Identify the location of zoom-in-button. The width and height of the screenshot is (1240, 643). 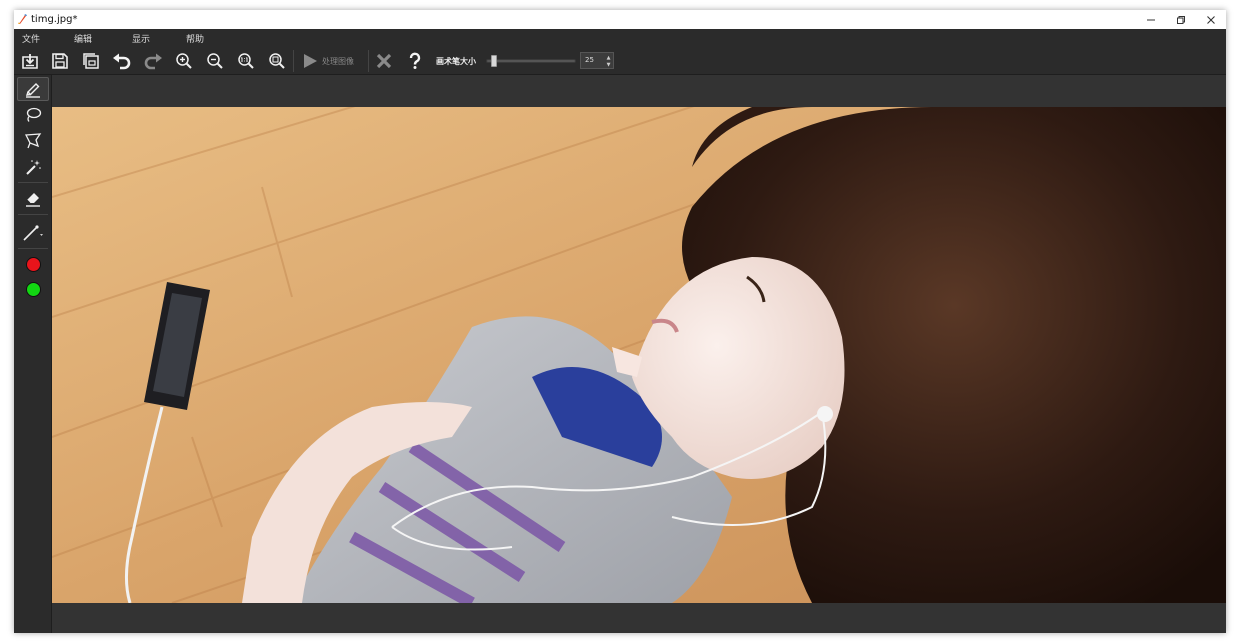
(184, 61).